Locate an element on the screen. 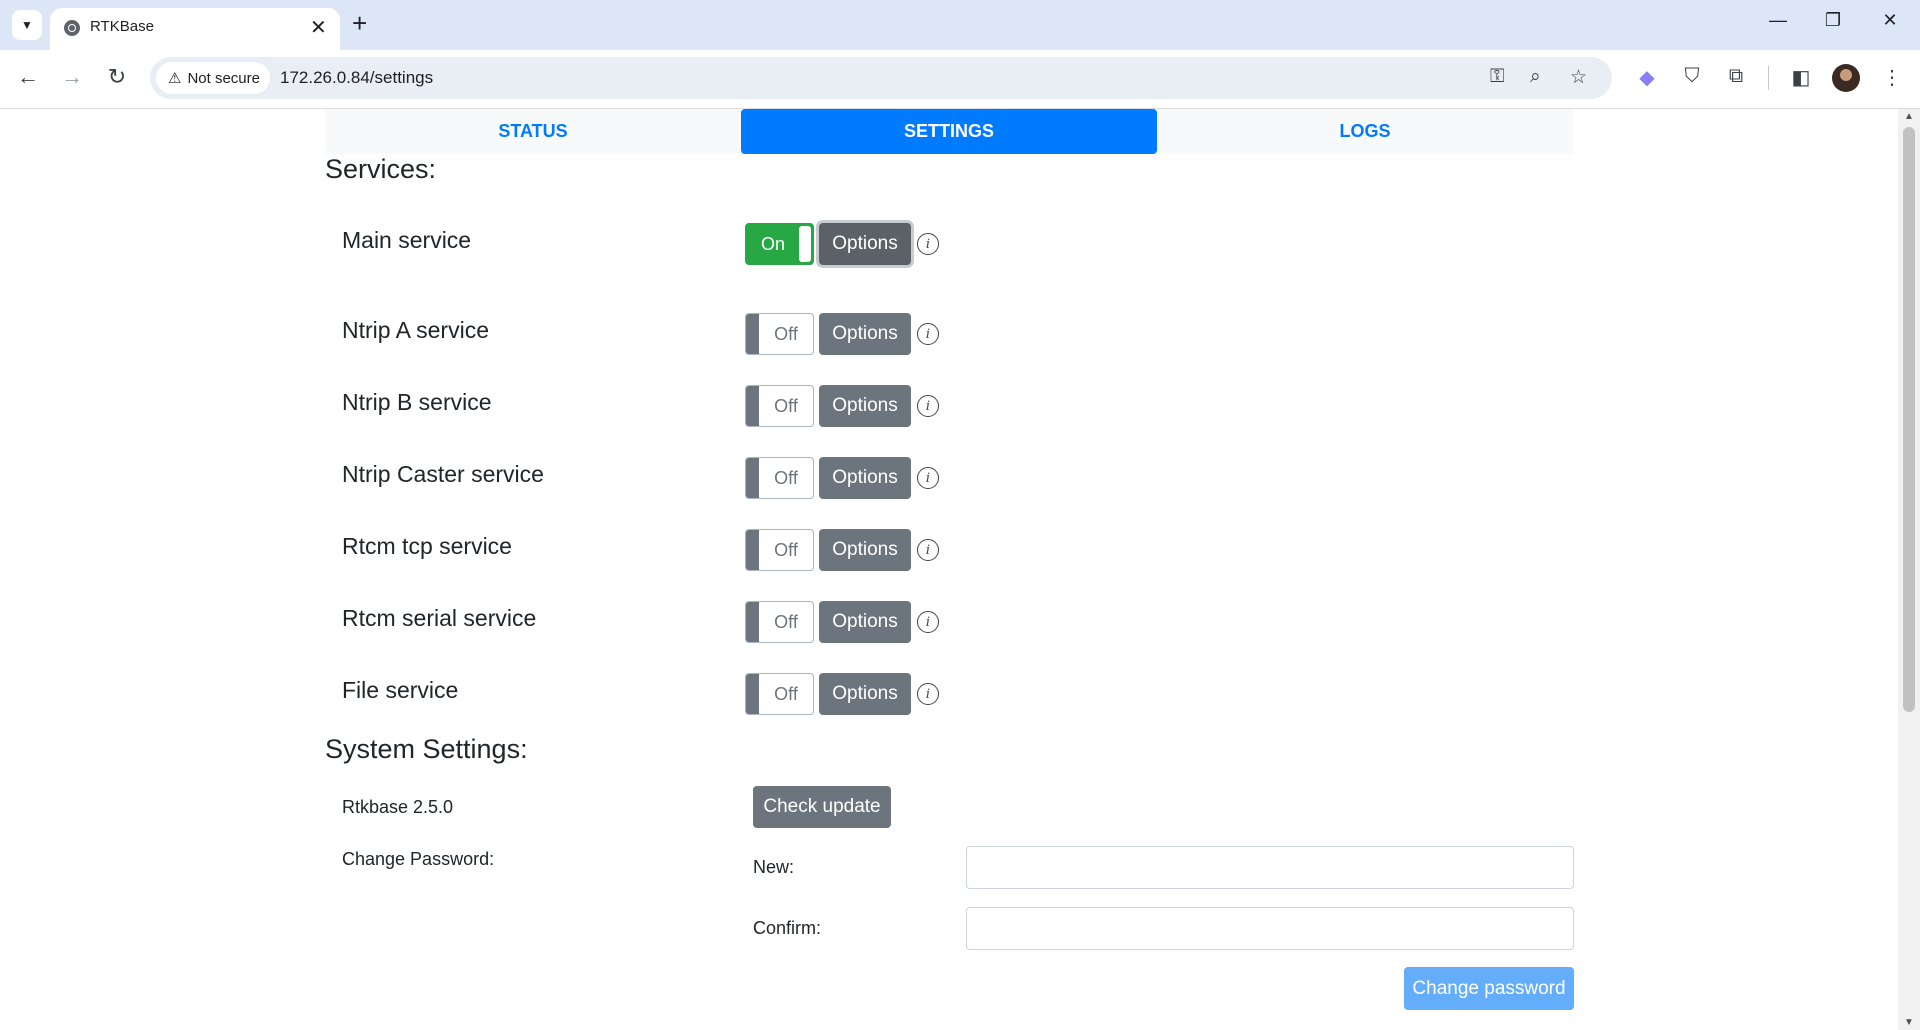 Image resolution: width=1920 pixels, height=1030 pixels. rtcm-tcp-service-toggle: Off is located at coordinates (779, 550).